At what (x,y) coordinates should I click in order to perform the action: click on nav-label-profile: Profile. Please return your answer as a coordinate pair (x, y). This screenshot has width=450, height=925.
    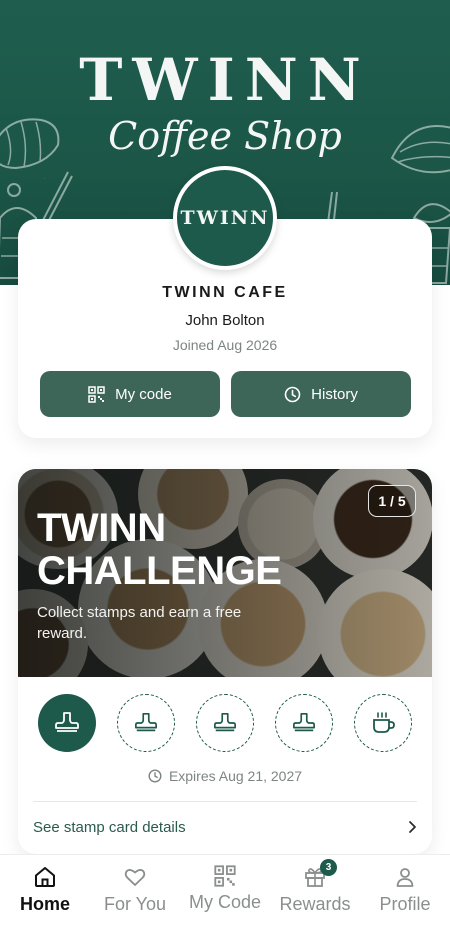
    Looking at the image, I should click on (405, 904).